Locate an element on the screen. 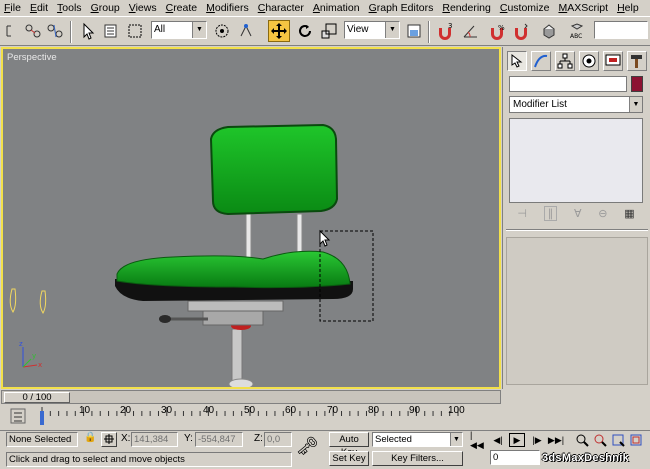  zoom-button is located at coordinates (582, 440).